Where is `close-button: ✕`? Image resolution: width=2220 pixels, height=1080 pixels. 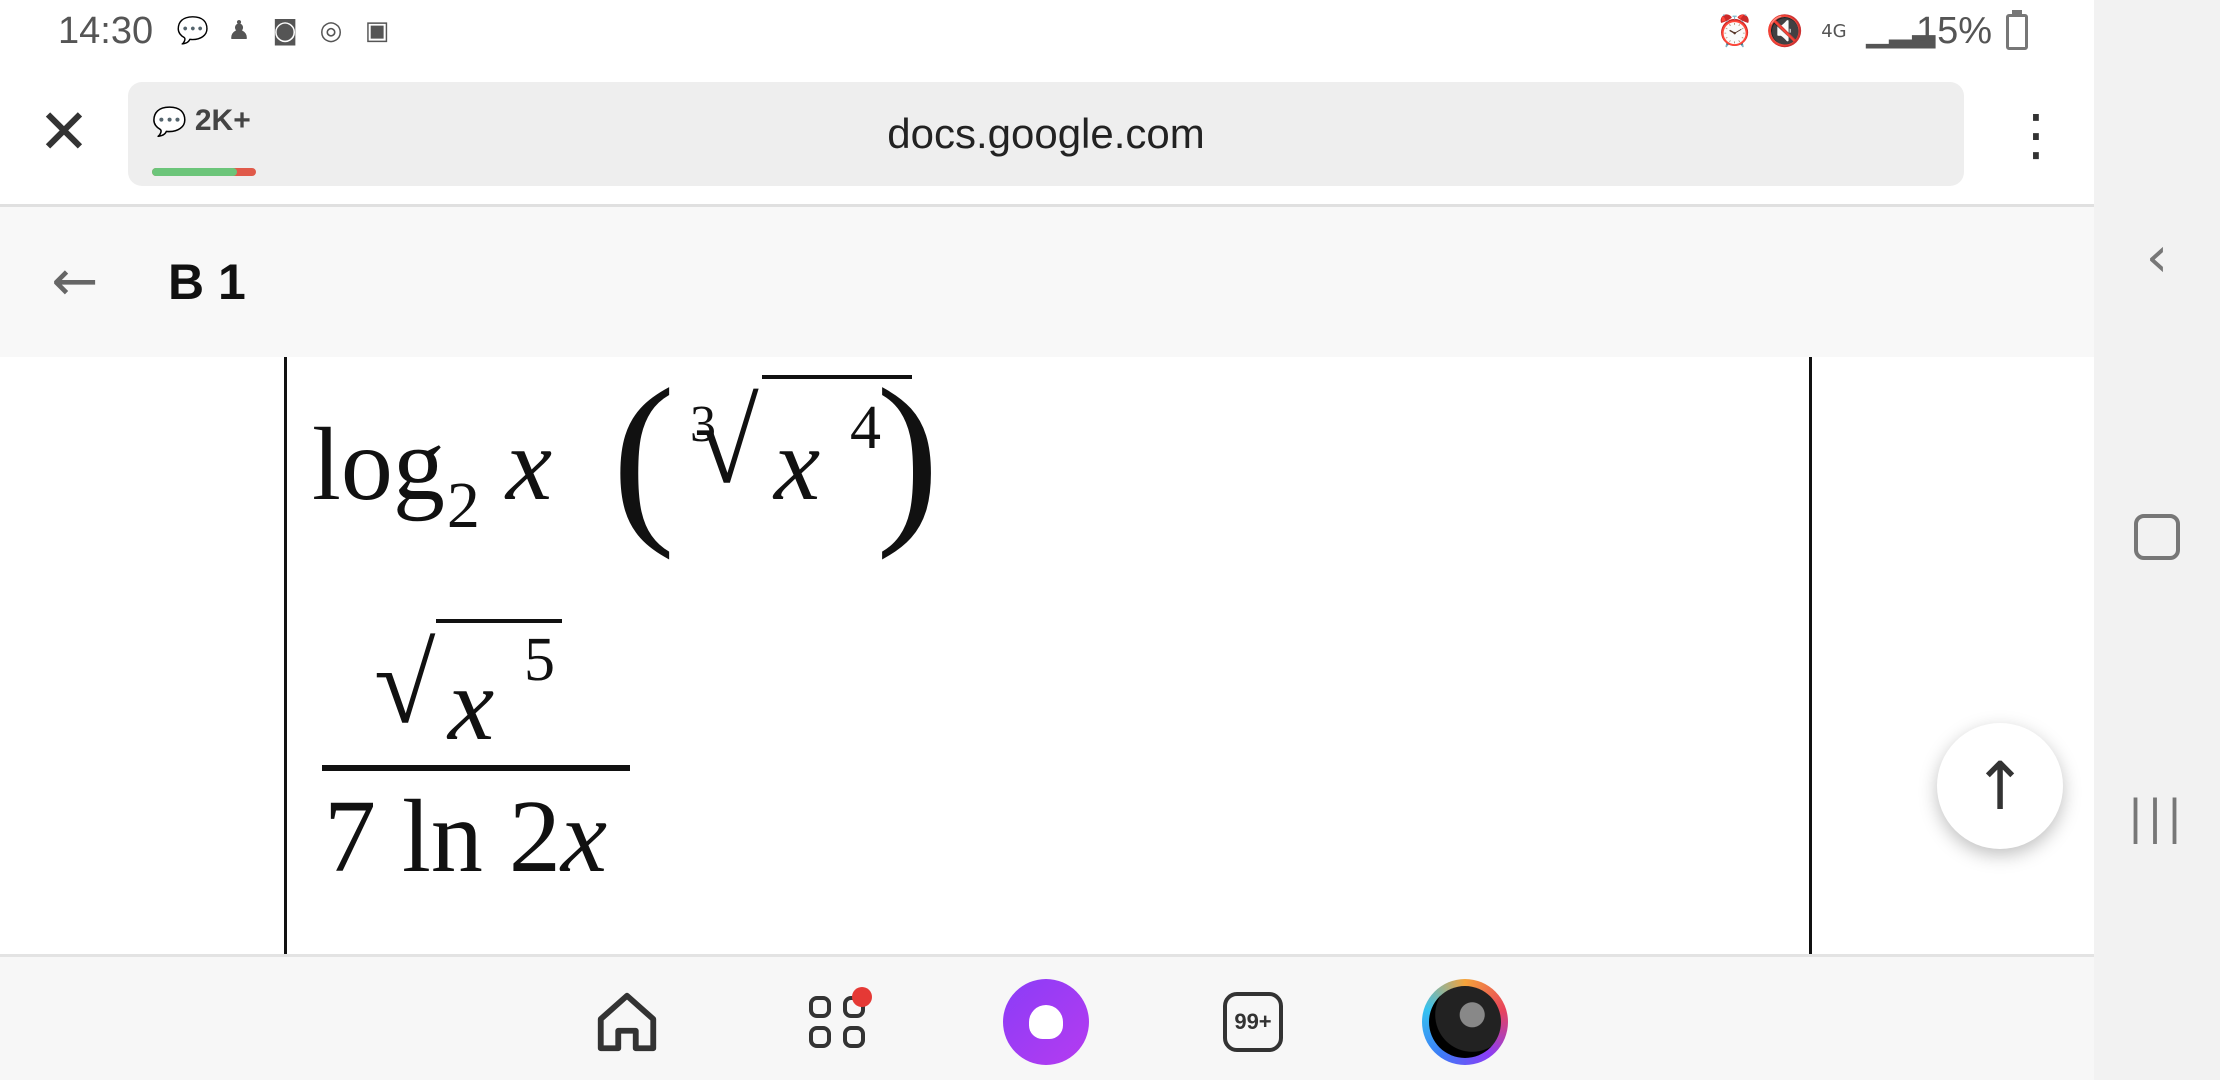
close-button: ✕ is located at coordinates (64, 132).